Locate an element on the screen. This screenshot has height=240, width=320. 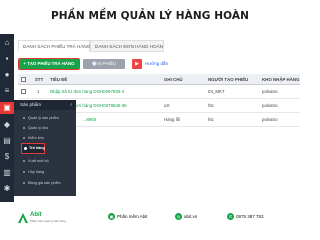
cart-icon: ◆ is located at coordinates (7, 125).